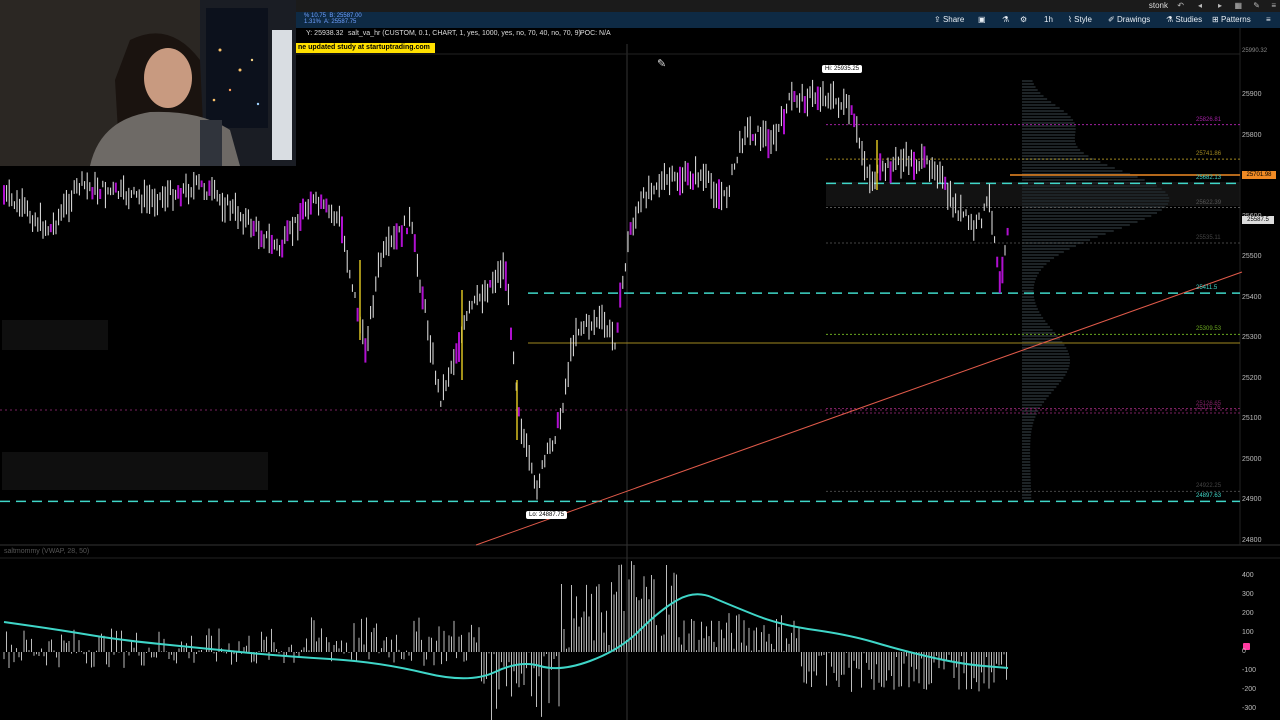  What do you see at coordinates (1252, 257) in the screenshot?
I see `y-axis-tick: 25500` at bounding box center [1252, 257].